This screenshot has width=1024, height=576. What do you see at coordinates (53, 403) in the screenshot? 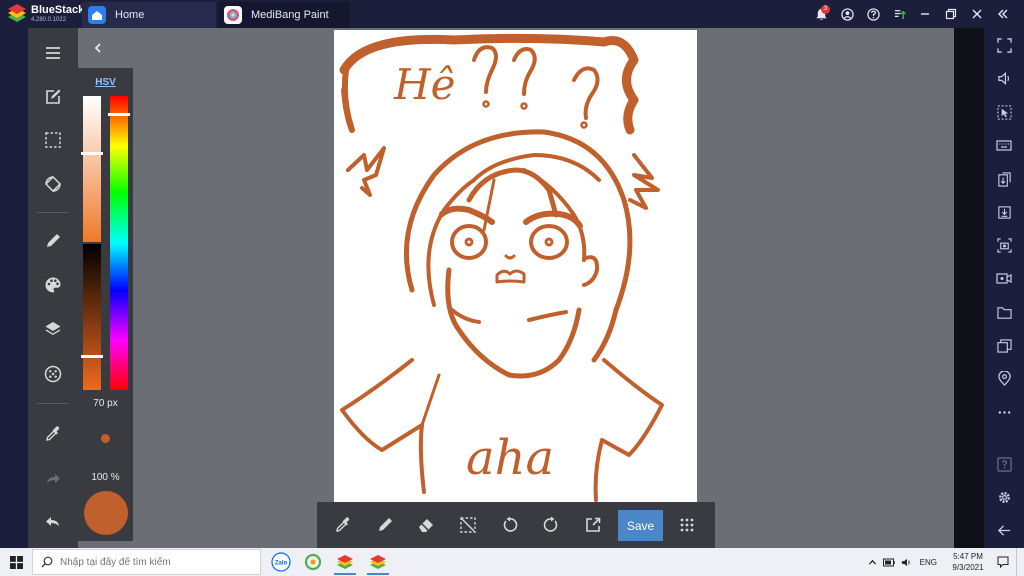
I see `toolbar-divider` at bounding box center [53, 403].